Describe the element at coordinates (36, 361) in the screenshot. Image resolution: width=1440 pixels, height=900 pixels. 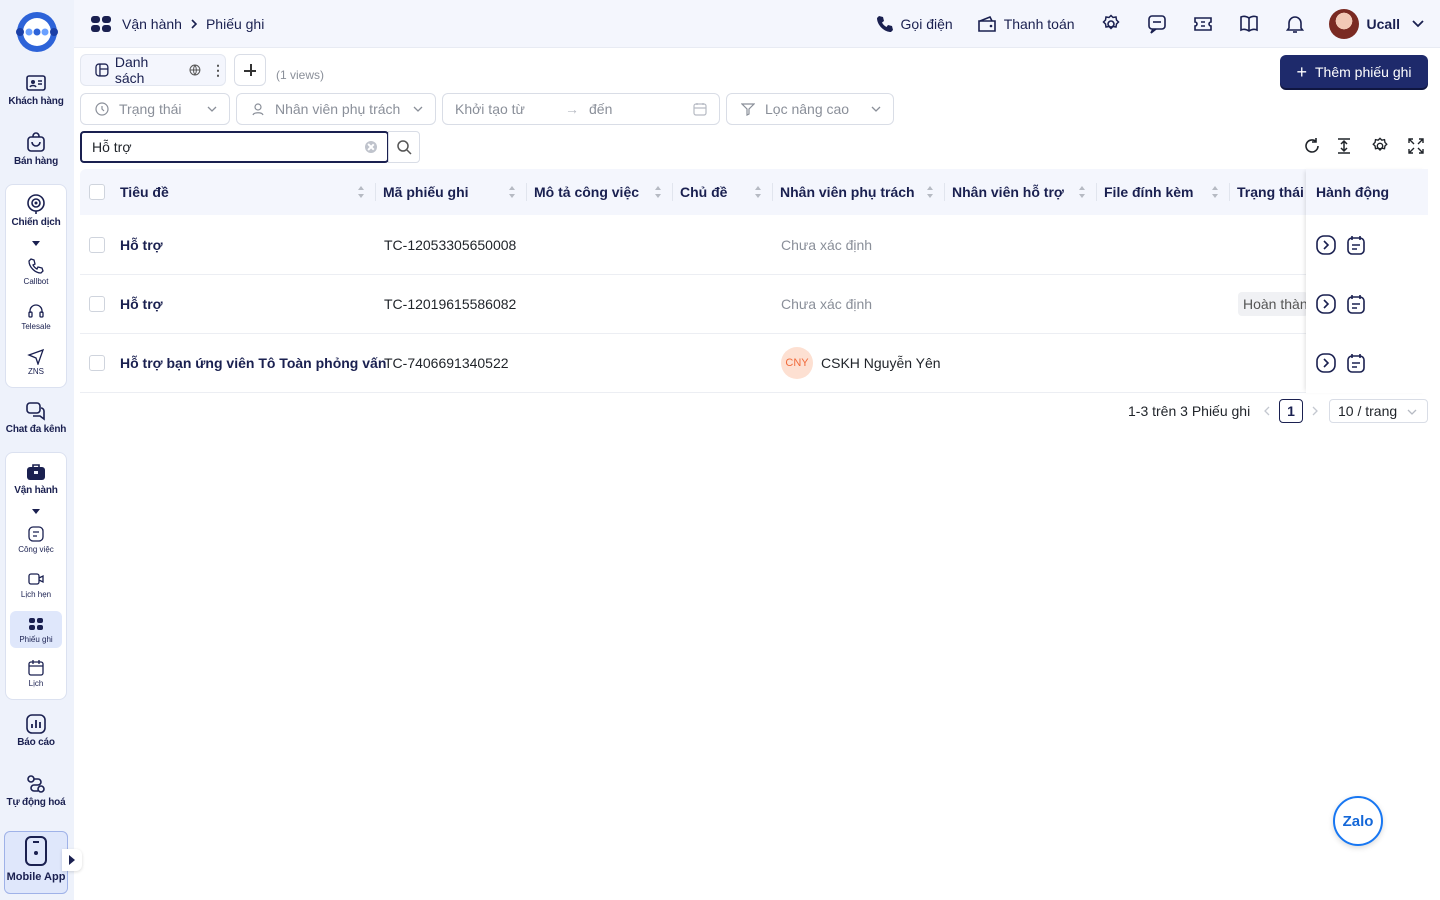
I see `sidebar-sub-zns: ZNS` at that location.